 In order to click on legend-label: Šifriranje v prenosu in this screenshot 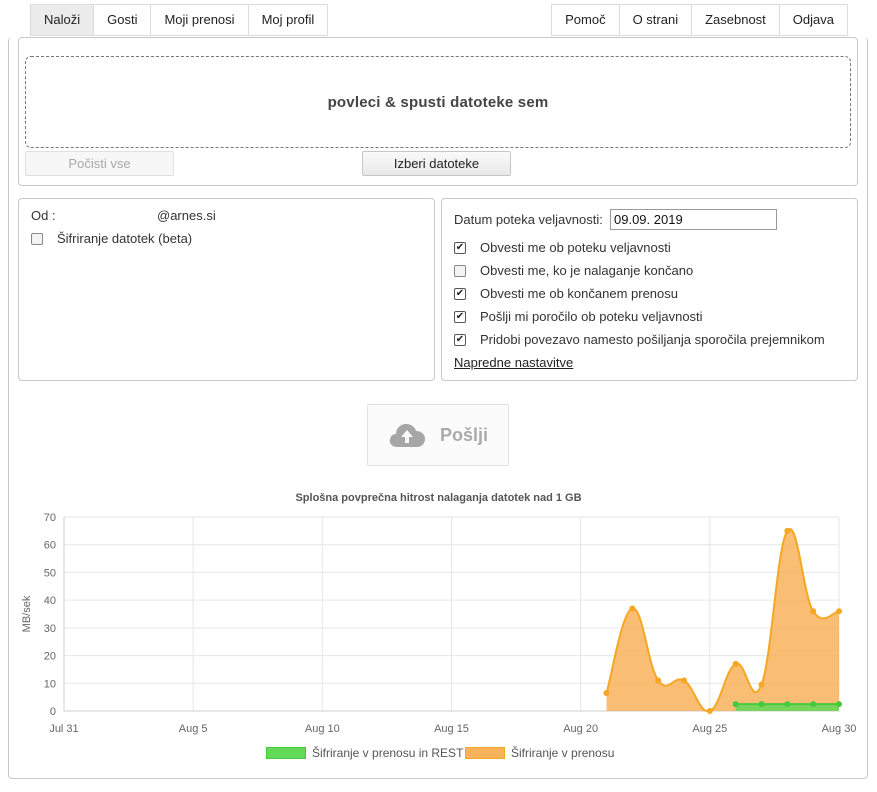, I will do `click(563, 753)`.